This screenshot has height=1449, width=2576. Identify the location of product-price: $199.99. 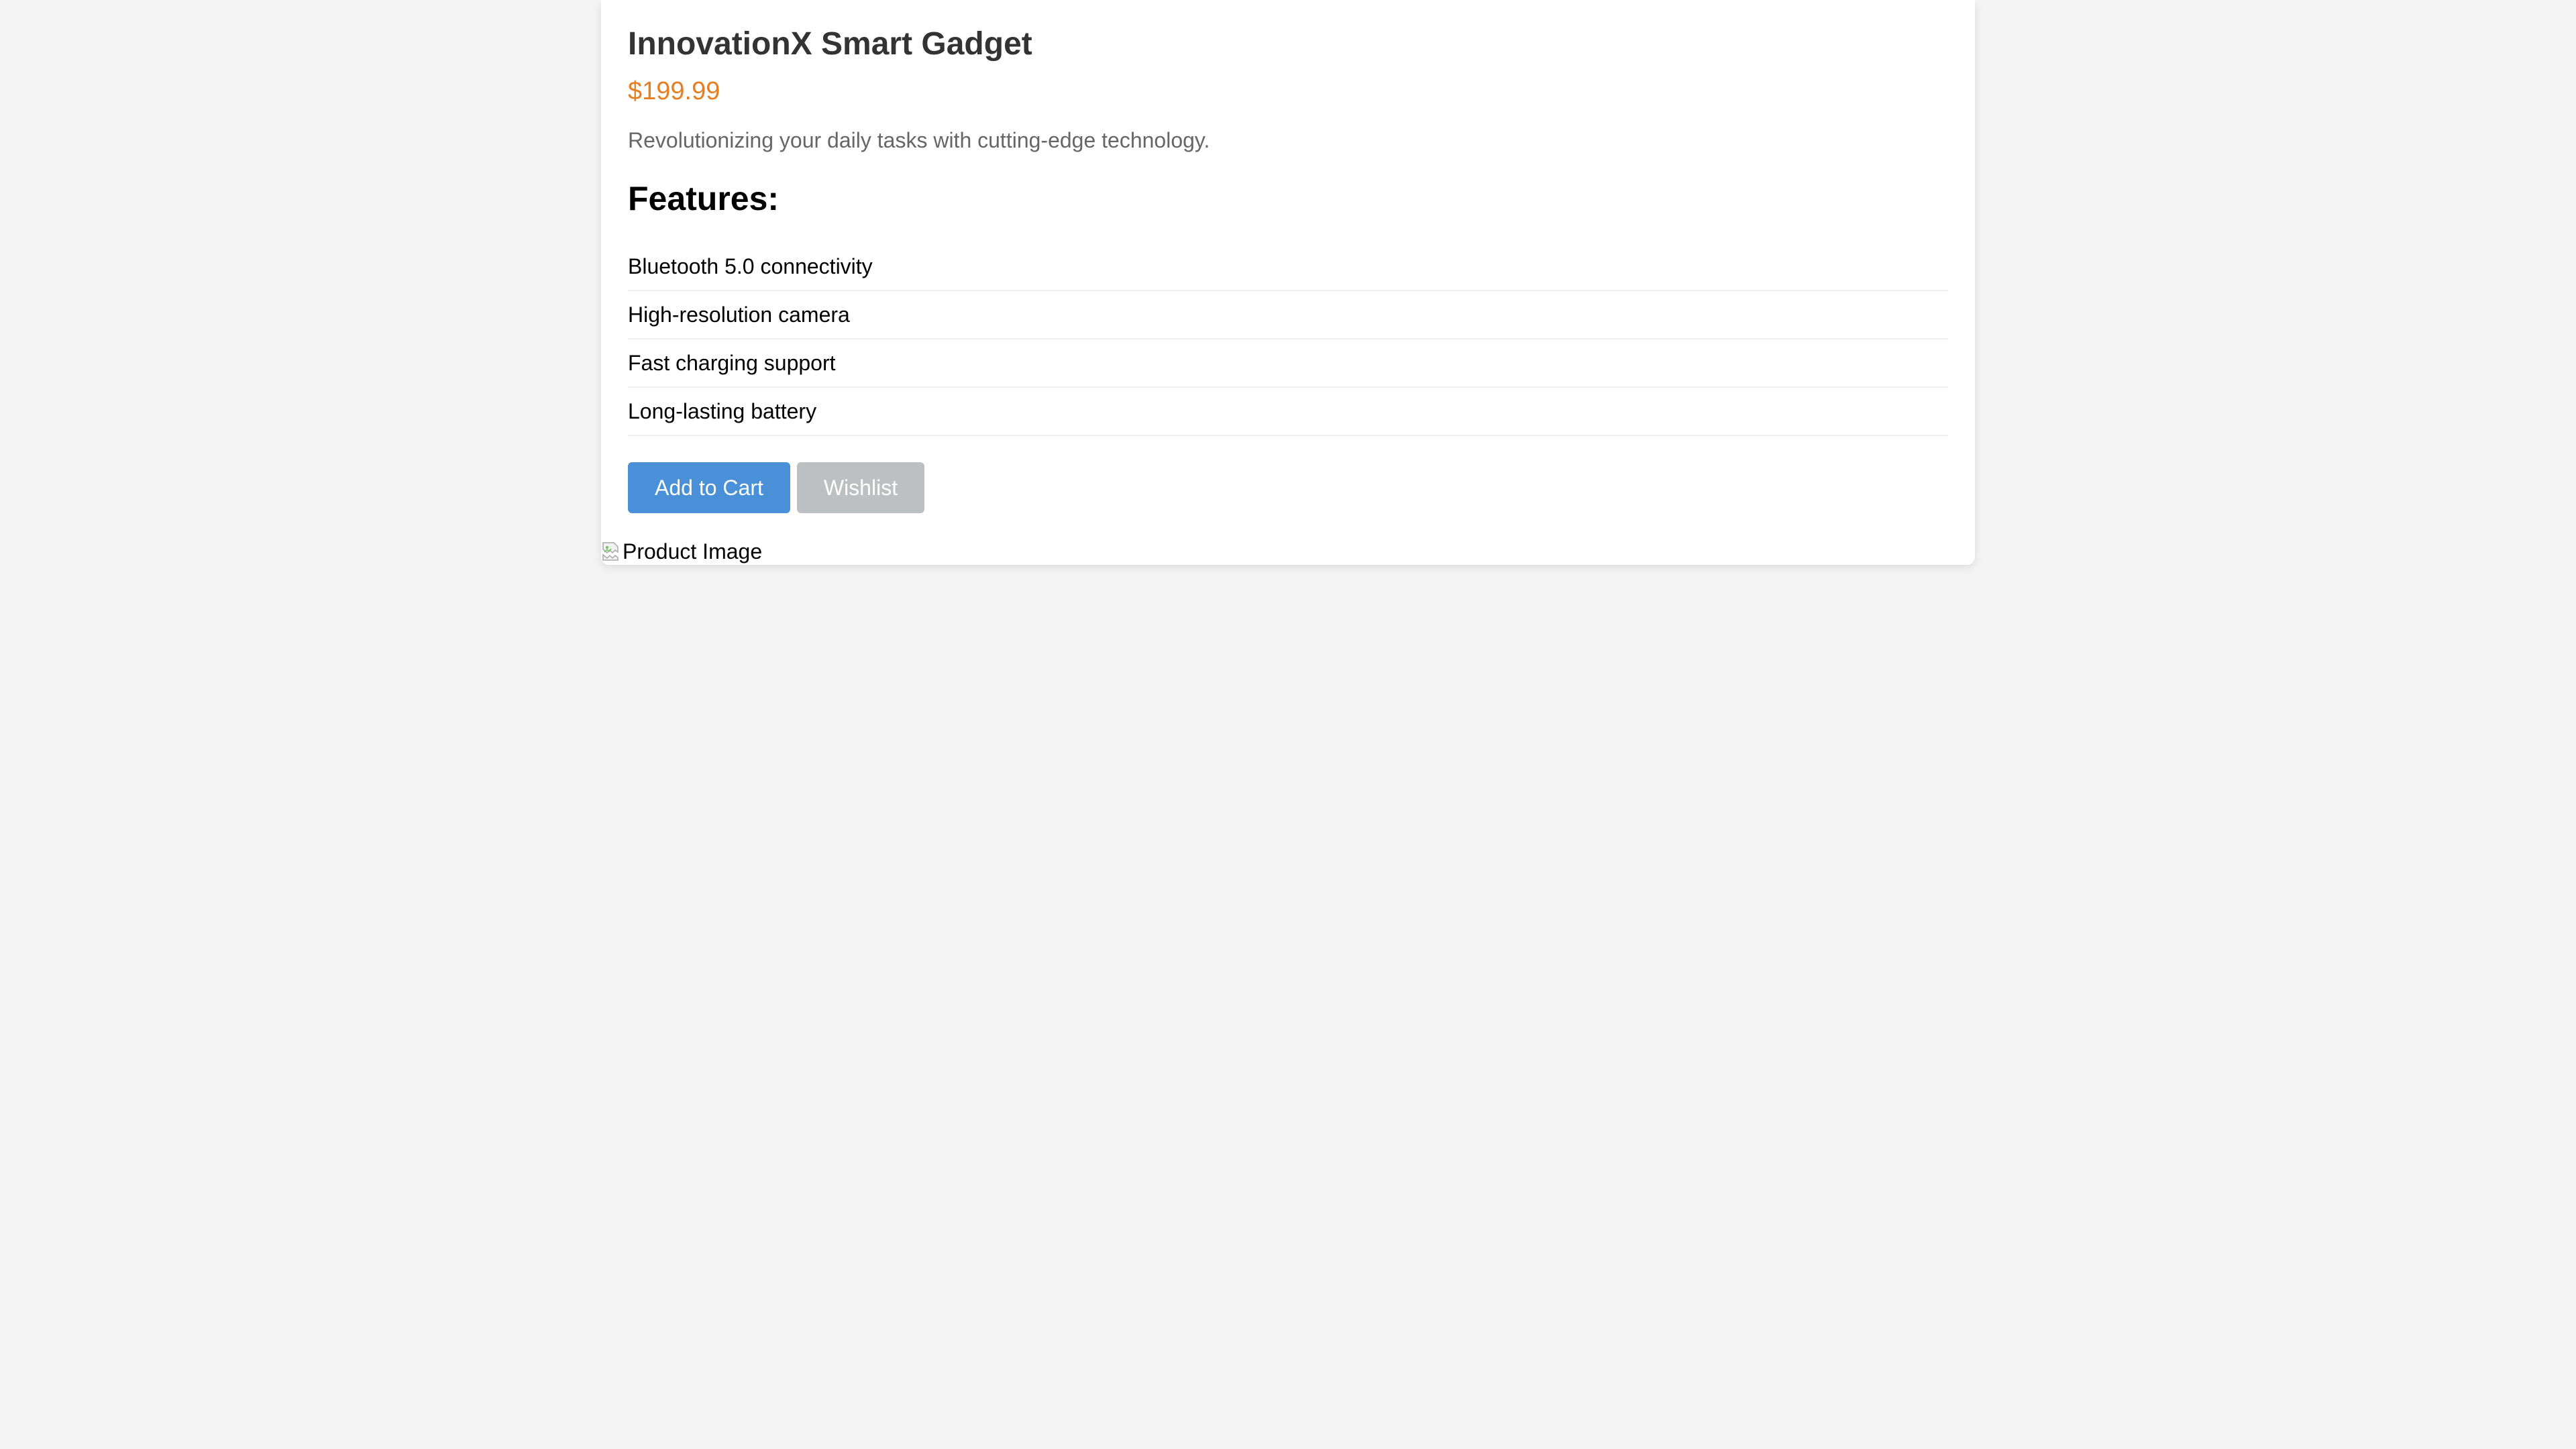
(674, 91).